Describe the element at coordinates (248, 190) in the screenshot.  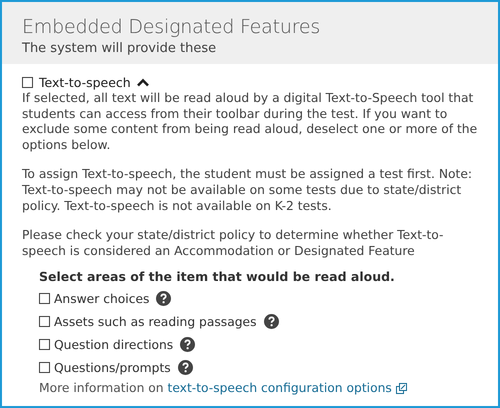
I see `description-text: To assign Text-to-speech, the student must be assigned a test first. Note: Text-to-speech may not be available on some tests due to state/district policy. Text-to-speech is not available on K-2 tests.` at that location.